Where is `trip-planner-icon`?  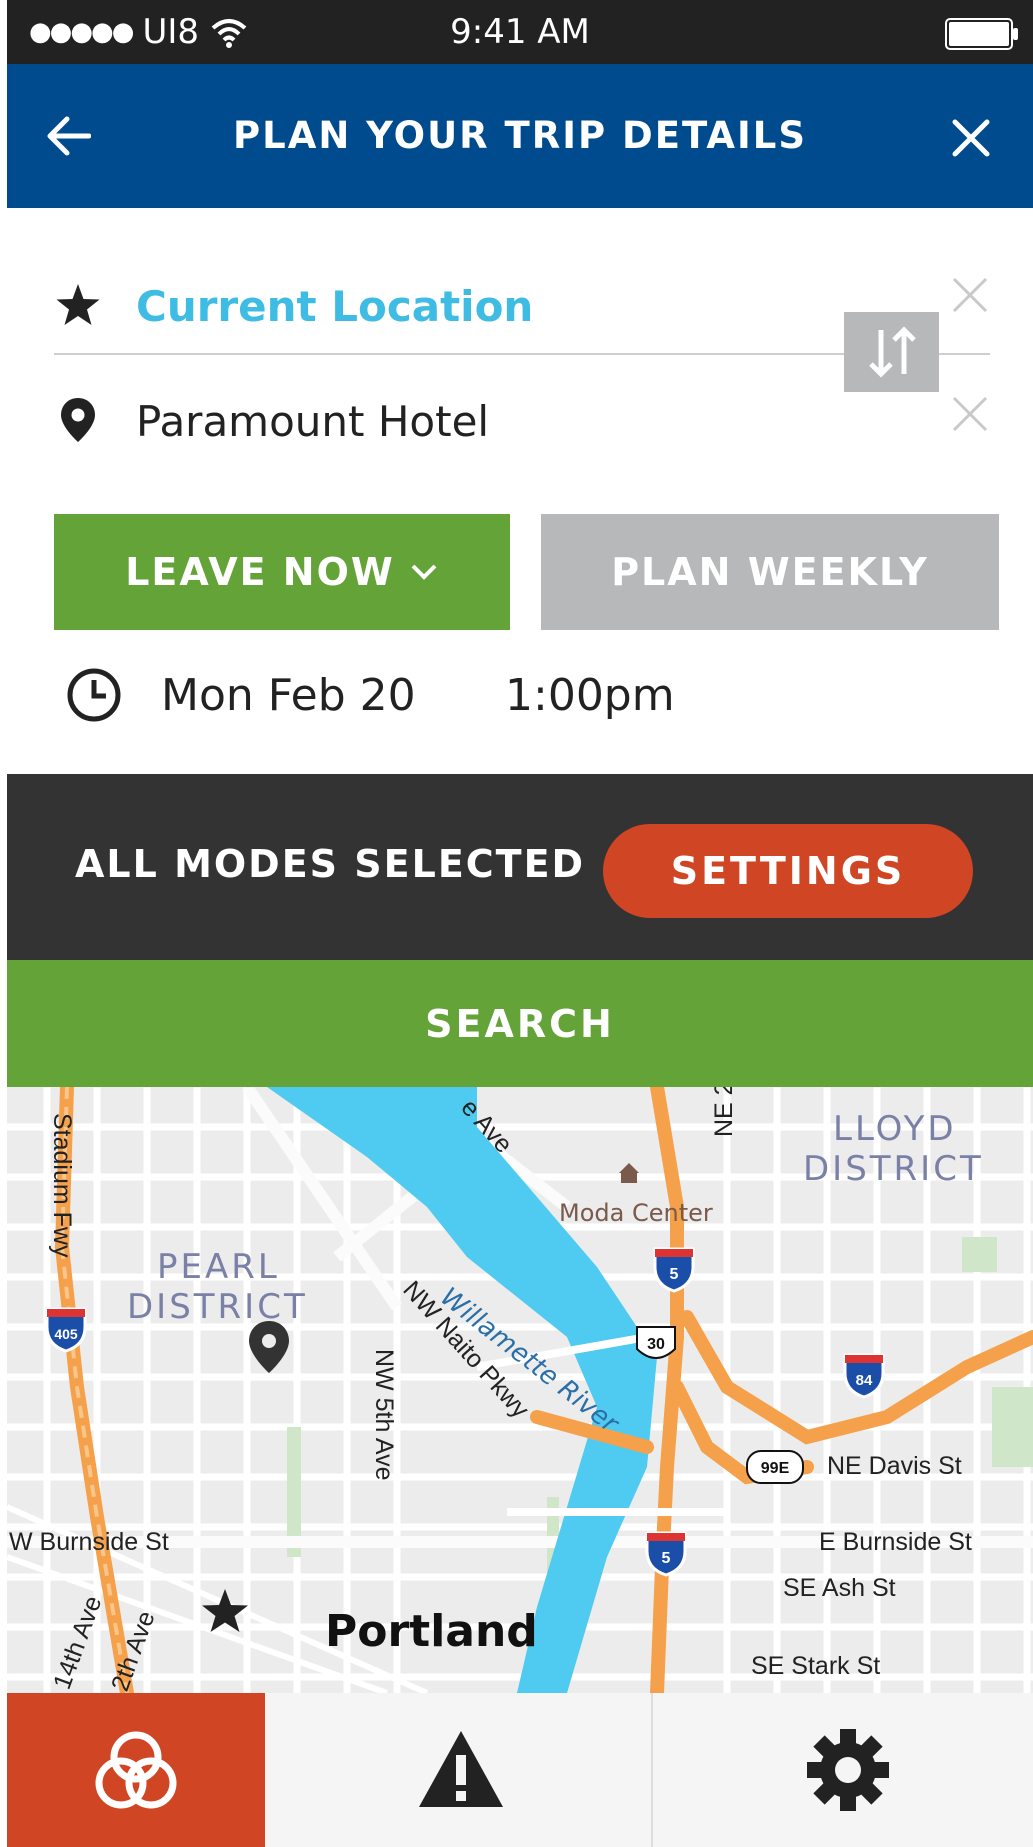 trip-planner-icon is located at coordinates (136, 1770).